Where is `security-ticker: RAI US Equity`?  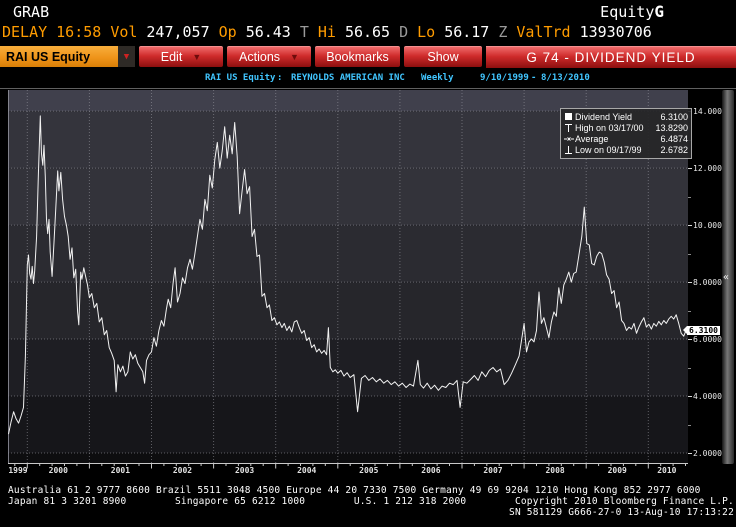
security-ticker: RAI US Equity is located at coordinates (240, 78).